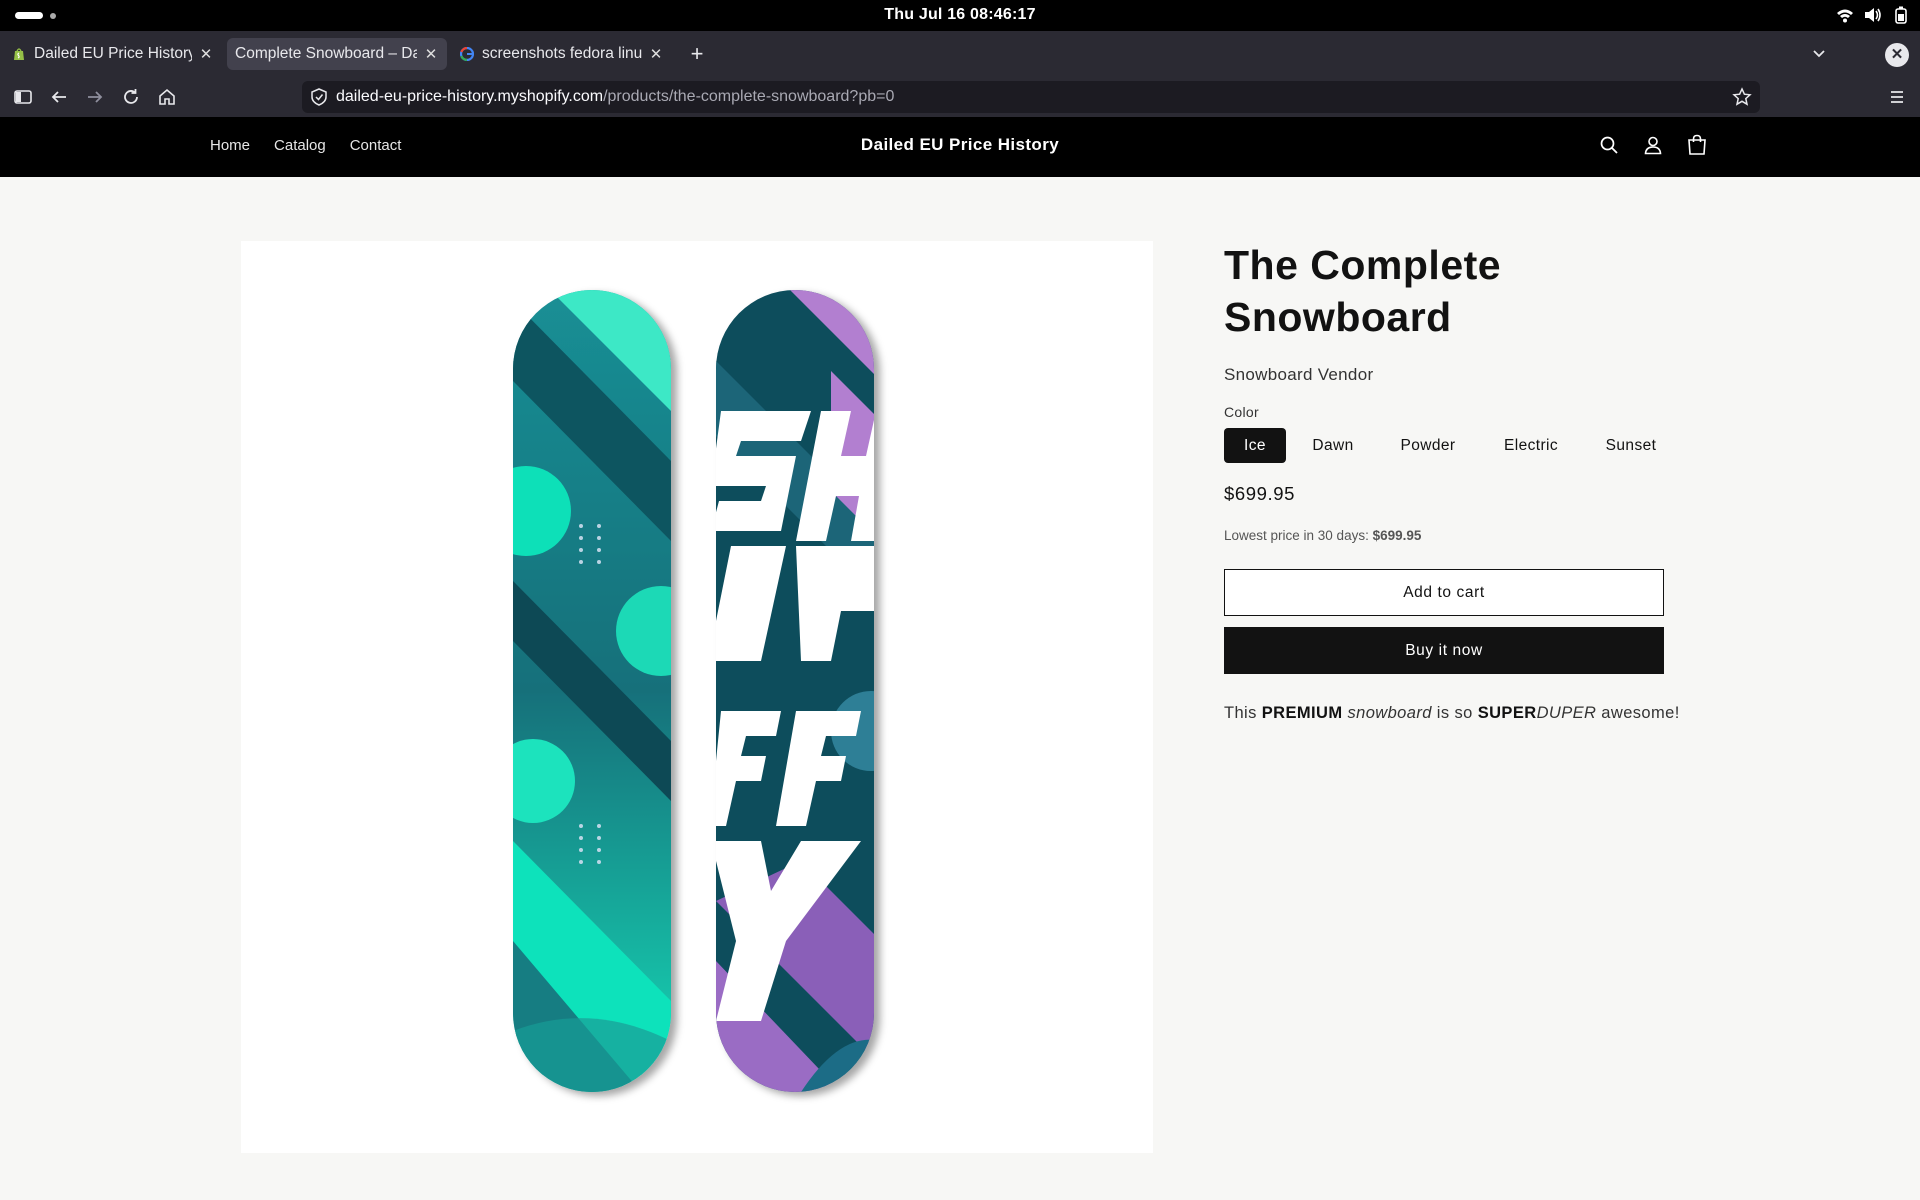 The image size is (1920, 1200). I want to click on product-title: The Complete Snowboard, so click(1363, 291).